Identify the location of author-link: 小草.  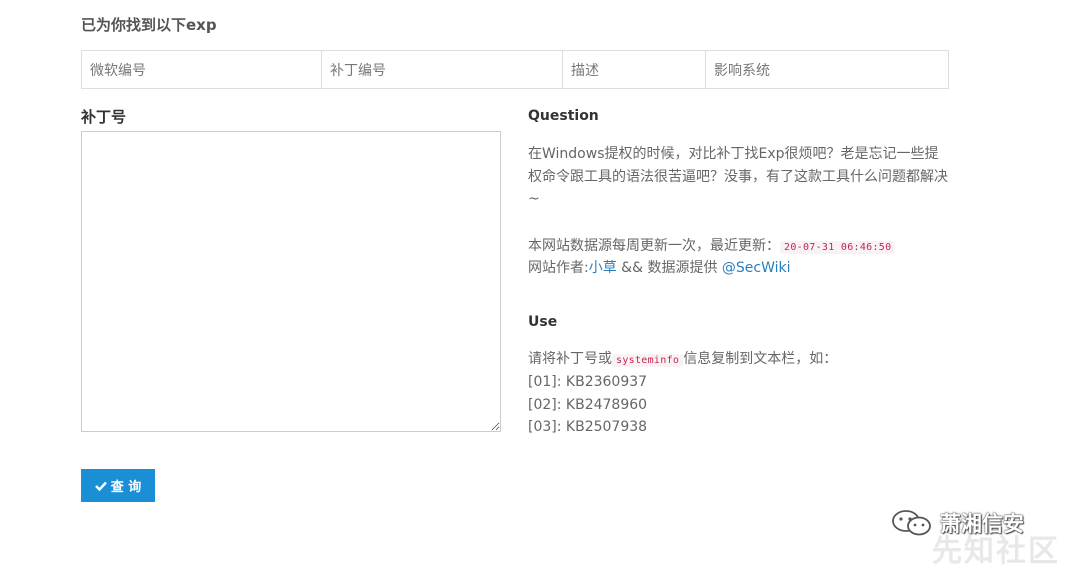
(603, 268).